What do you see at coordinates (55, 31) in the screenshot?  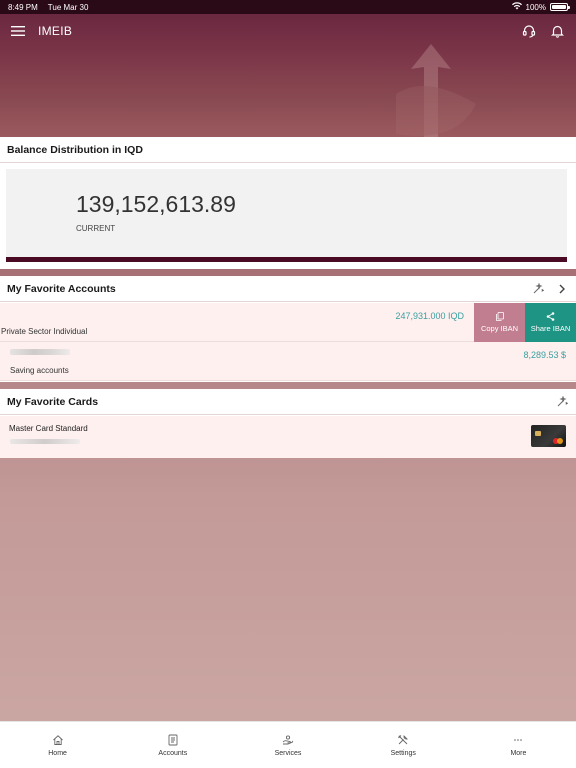 I see `app-title: IMEIB` at bounding box center [55, 31].